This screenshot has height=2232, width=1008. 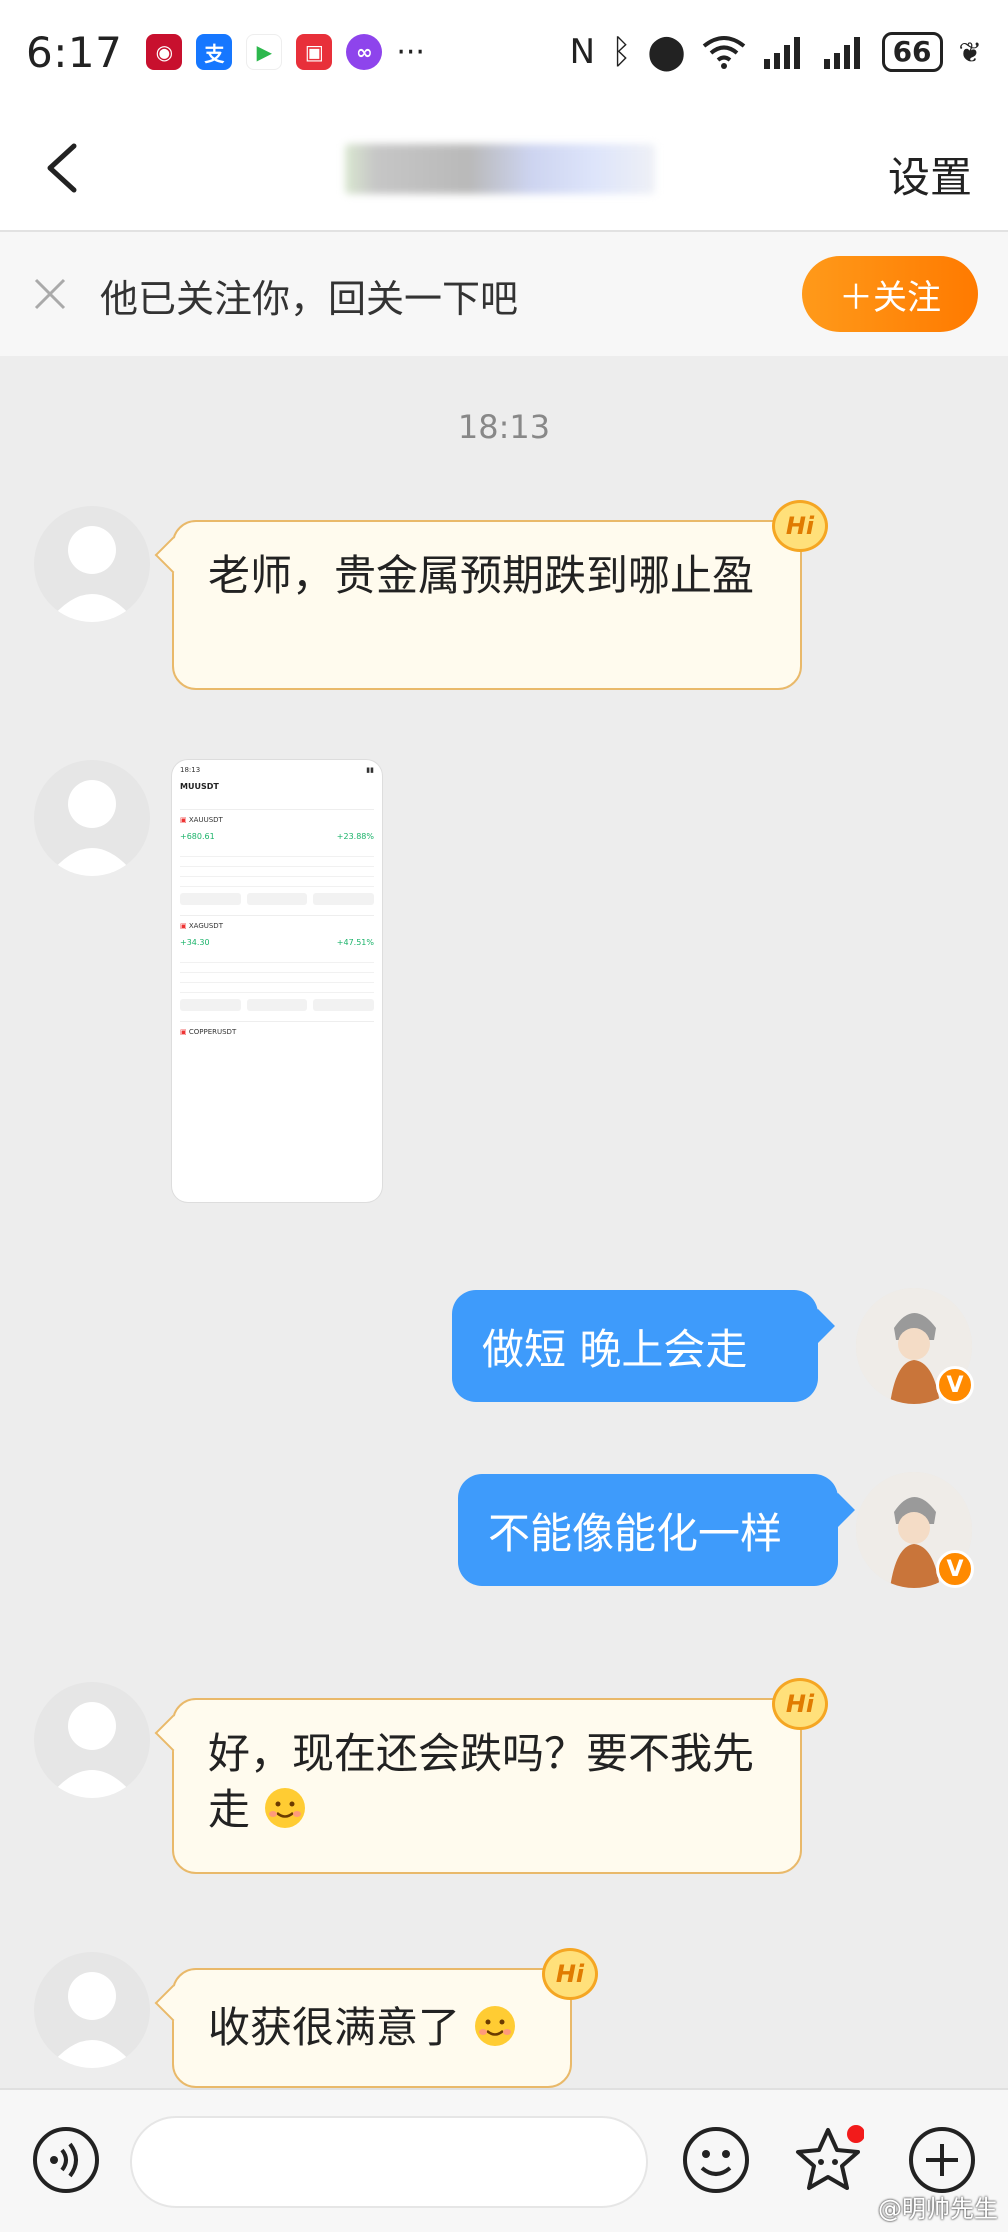 What do you see at coordinates (938, 2209) in the screenshot?
I see `watermark: @明帅先生` at bounding box center [938, 2209].